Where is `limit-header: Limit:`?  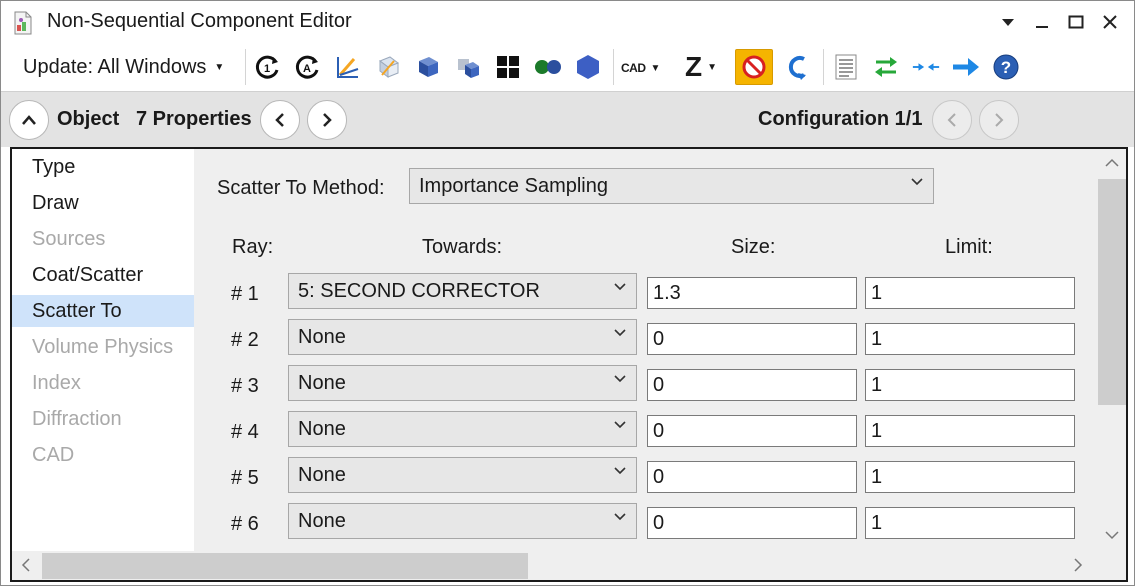 limit-header: Limit: is located at coordinates (969, 247).